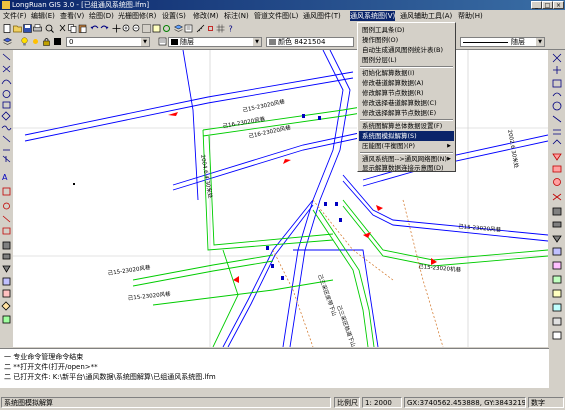 The image size is (565, 410). I want to click on menu-draw: 绘图(D), so click(101, 16).